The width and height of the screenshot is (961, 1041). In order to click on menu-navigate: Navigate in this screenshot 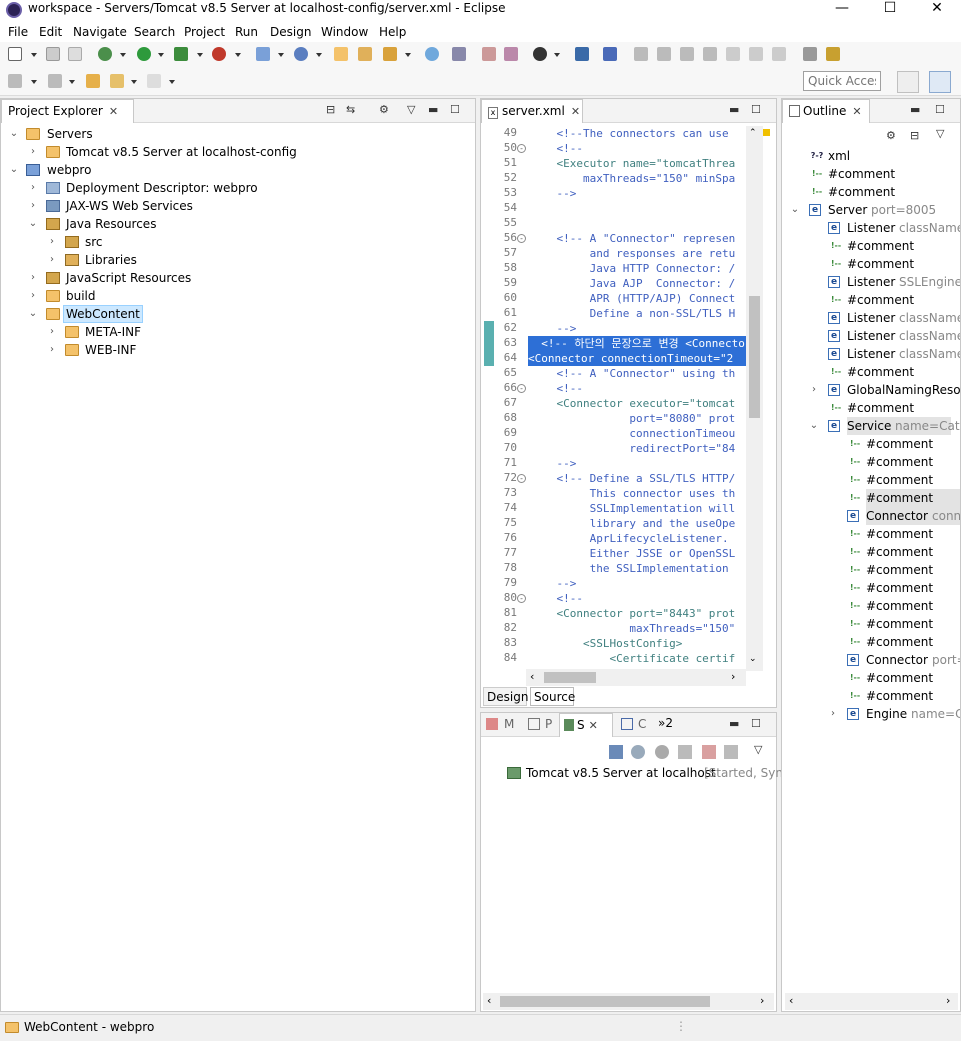, I will do `click(100, 32)`.